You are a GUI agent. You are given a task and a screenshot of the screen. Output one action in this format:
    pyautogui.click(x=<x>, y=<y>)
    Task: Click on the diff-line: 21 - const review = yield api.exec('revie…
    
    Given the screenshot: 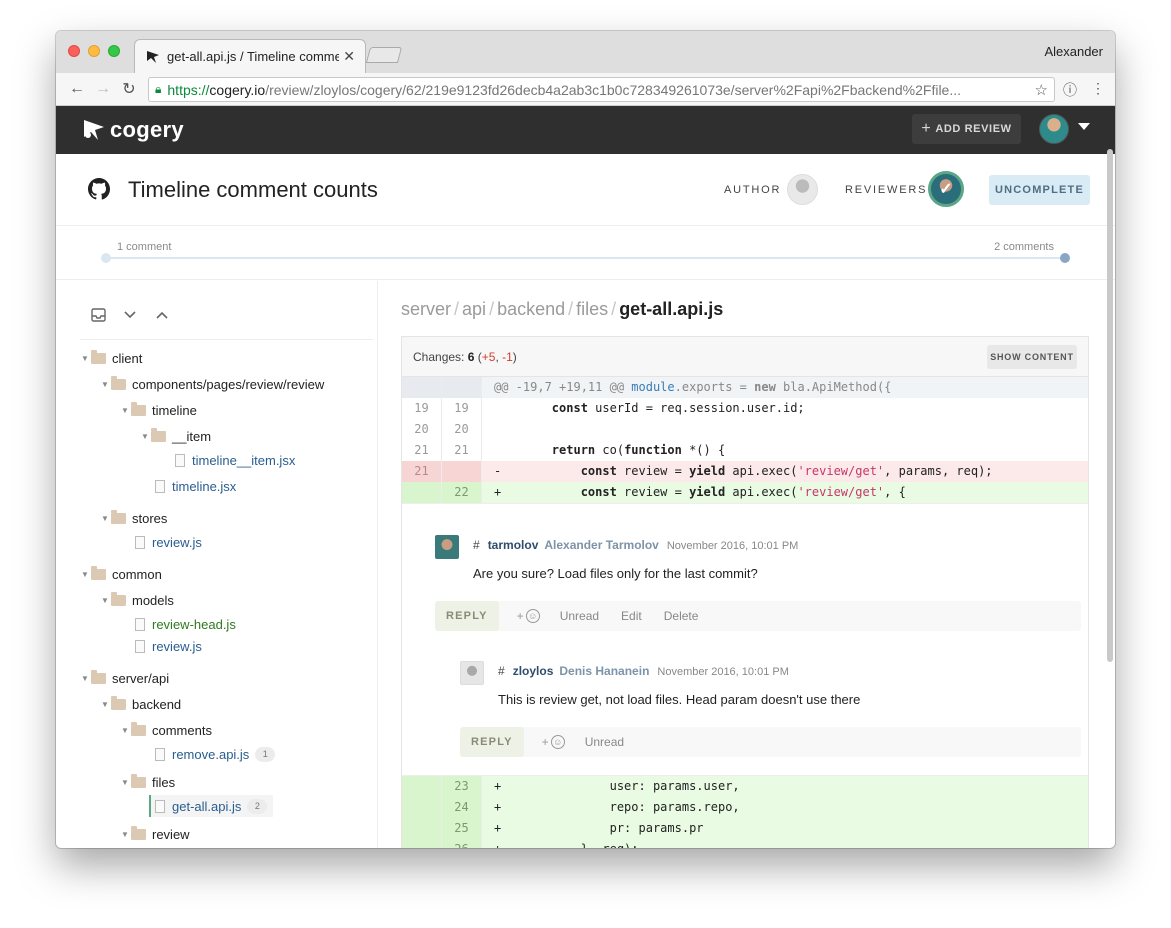 What is the action you would take?
    pyautogui.click(x=745, y=471)
    